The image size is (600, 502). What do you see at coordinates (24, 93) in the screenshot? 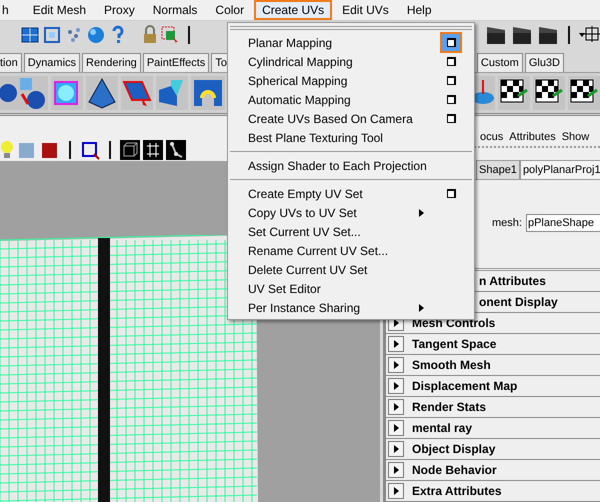
I see `spheres-icon` at bounding box center [24, 93].